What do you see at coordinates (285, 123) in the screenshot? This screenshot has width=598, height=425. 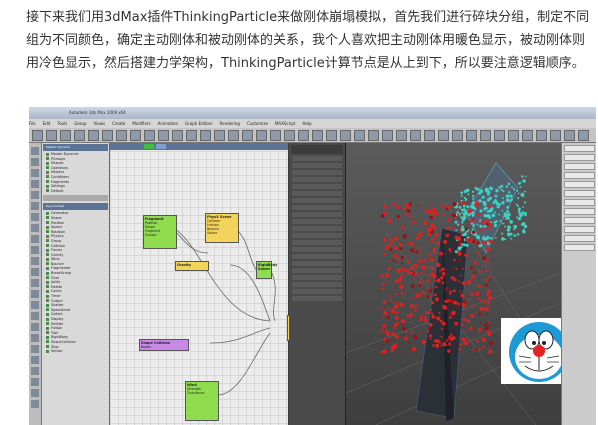 I see `menu-item: MAXScript` at bounding box center [285, 123].